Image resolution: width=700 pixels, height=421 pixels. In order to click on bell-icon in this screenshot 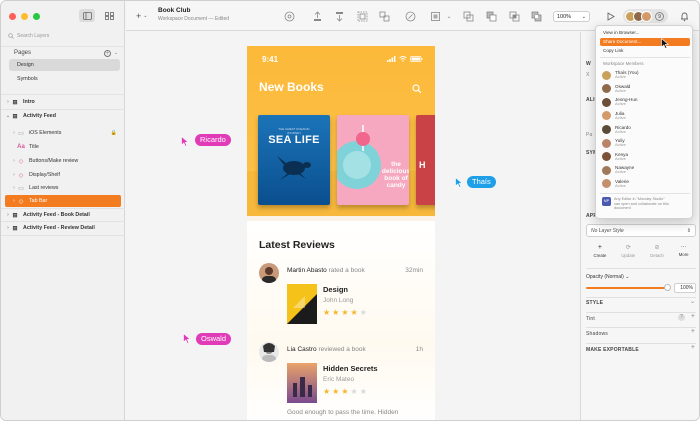, I will do `click(684, 16)`.